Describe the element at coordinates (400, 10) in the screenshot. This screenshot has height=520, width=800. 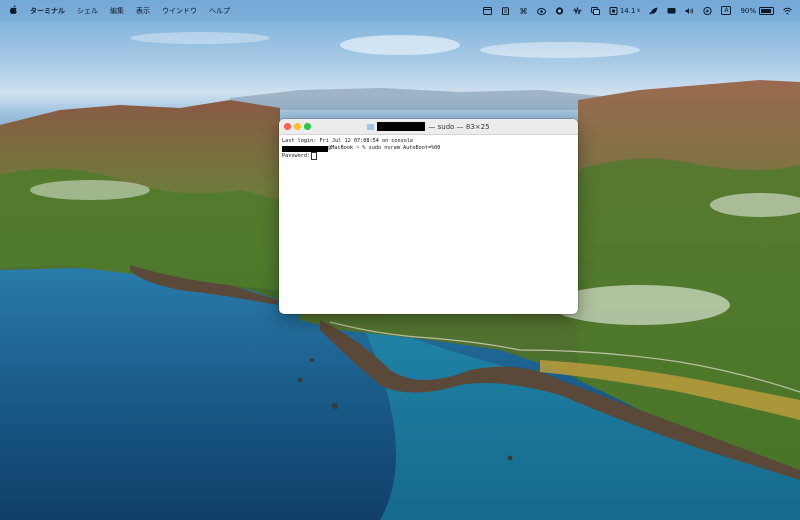
I see `menu-bar: ターミナル シェル 編集 表示 ウインドウ ヘルプ ⌘ 14.1 k A 90%` at that location.